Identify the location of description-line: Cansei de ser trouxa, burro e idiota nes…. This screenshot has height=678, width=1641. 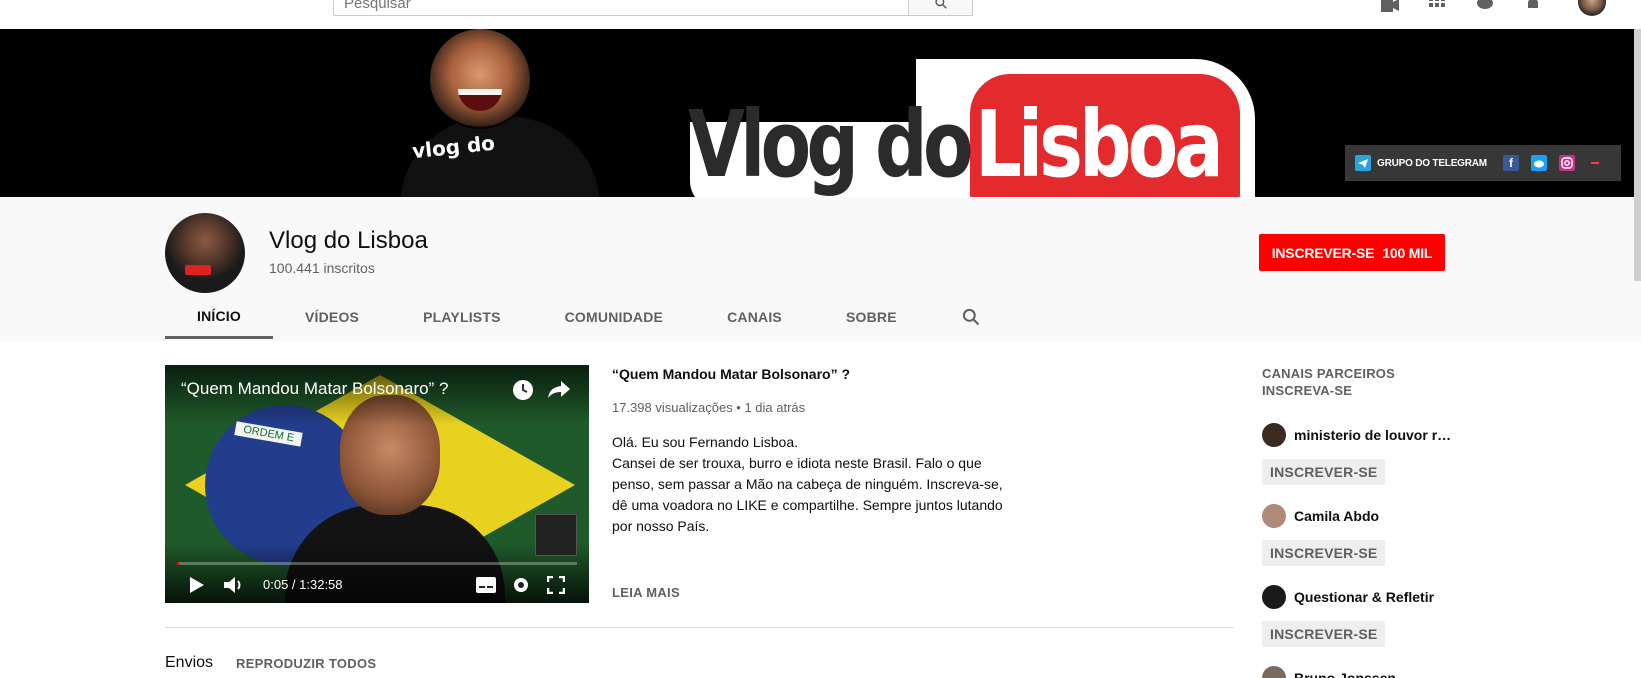
(797, 463).